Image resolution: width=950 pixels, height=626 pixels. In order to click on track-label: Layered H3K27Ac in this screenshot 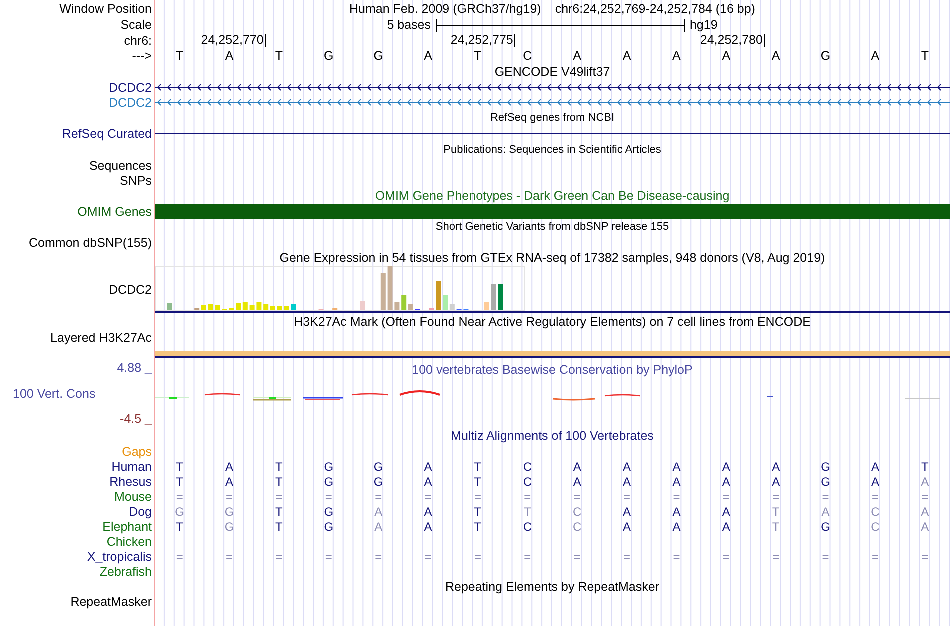, I will do `click(101, 338)`.